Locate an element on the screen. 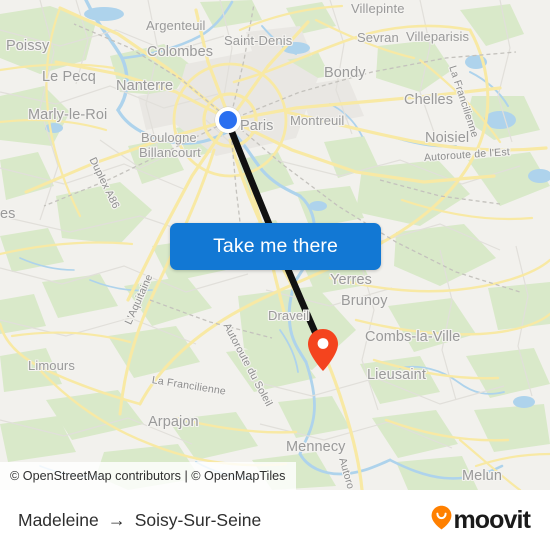 The height and width of the screenshot is (550, 550). journey-summary: Madeleine → Soisy-Sur-Seine is located at coordinates (139, 520).